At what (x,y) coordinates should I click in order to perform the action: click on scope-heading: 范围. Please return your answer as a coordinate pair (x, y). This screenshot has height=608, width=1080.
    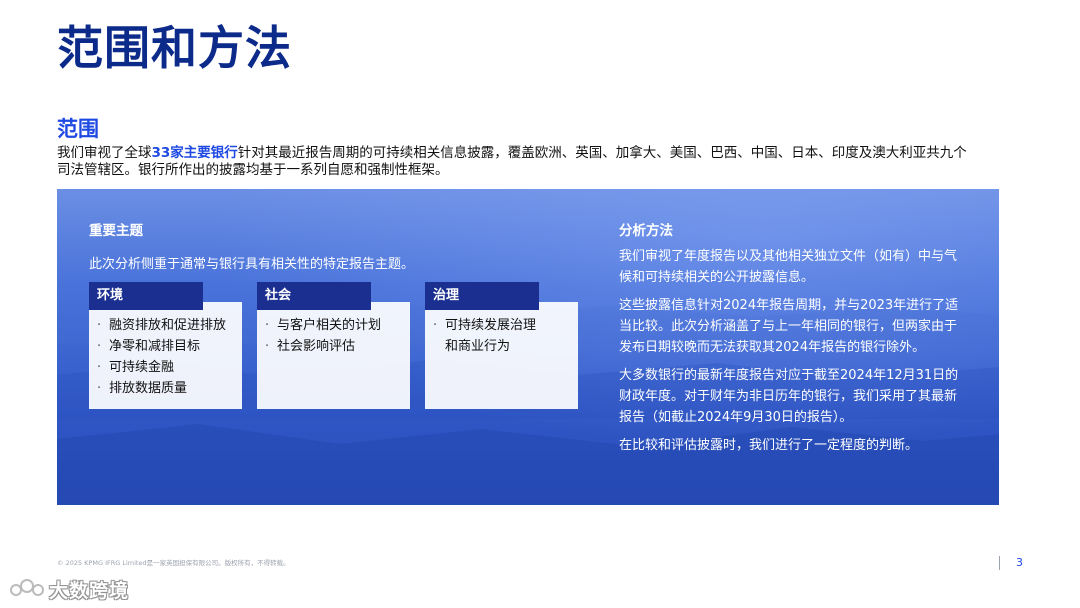
    Looking at the image, I should click on (78, 129).